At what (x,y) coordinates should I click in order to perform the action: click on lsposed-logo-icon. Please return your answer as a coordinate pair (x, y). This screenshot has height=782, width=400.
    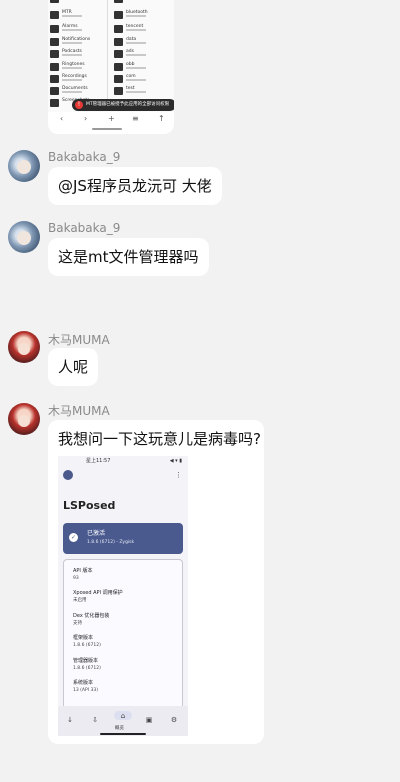
    Looking at the image, I should click on (68, 475).